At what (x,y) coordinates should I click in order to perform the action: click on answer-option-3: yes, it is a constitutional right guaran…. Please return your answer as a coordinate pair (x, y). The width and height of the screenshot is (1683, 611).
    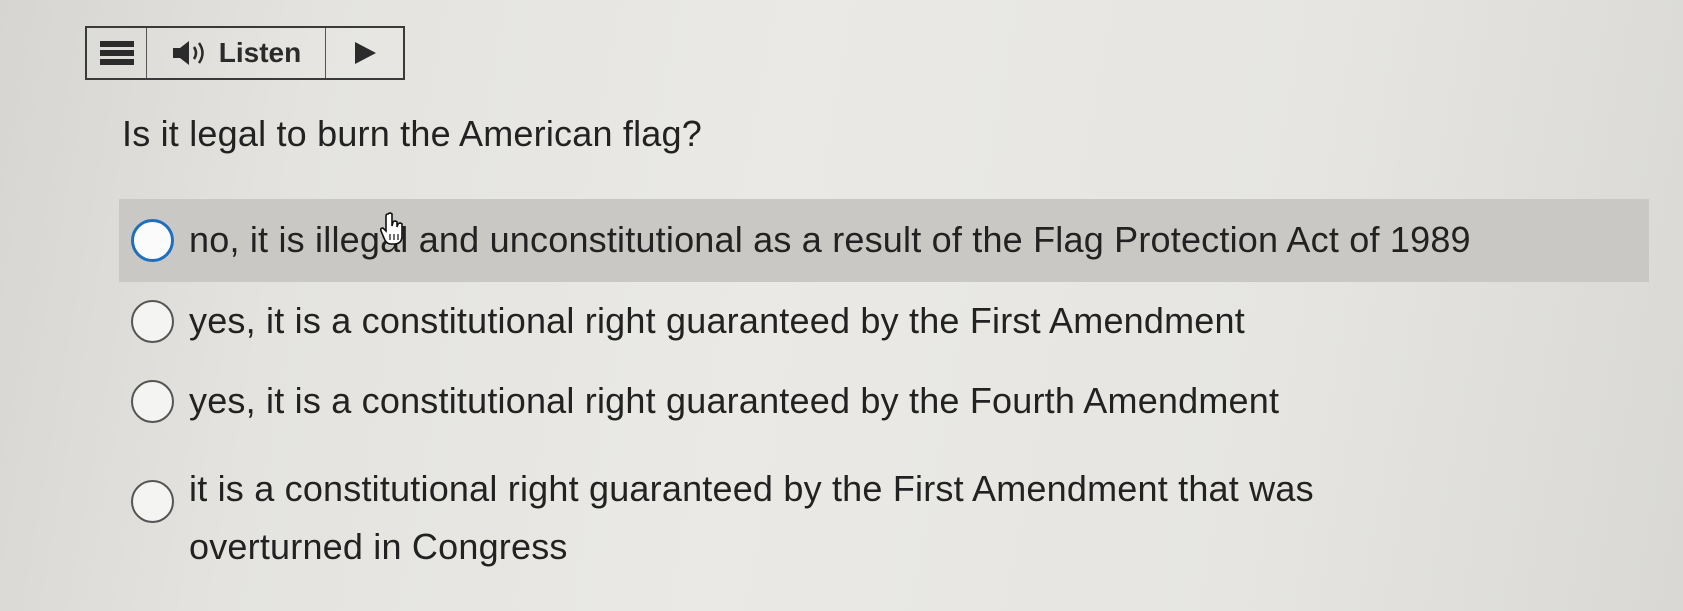
    Looking at the image, I should click on (884, 402).